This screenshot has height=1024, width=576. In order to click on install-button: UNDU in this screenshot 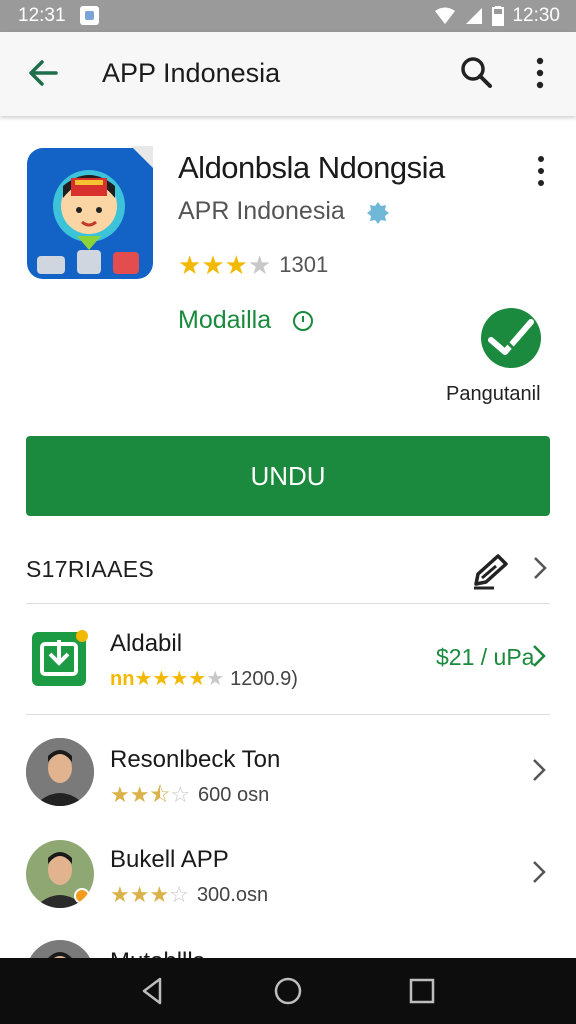, I will do `click(288, 476)`.